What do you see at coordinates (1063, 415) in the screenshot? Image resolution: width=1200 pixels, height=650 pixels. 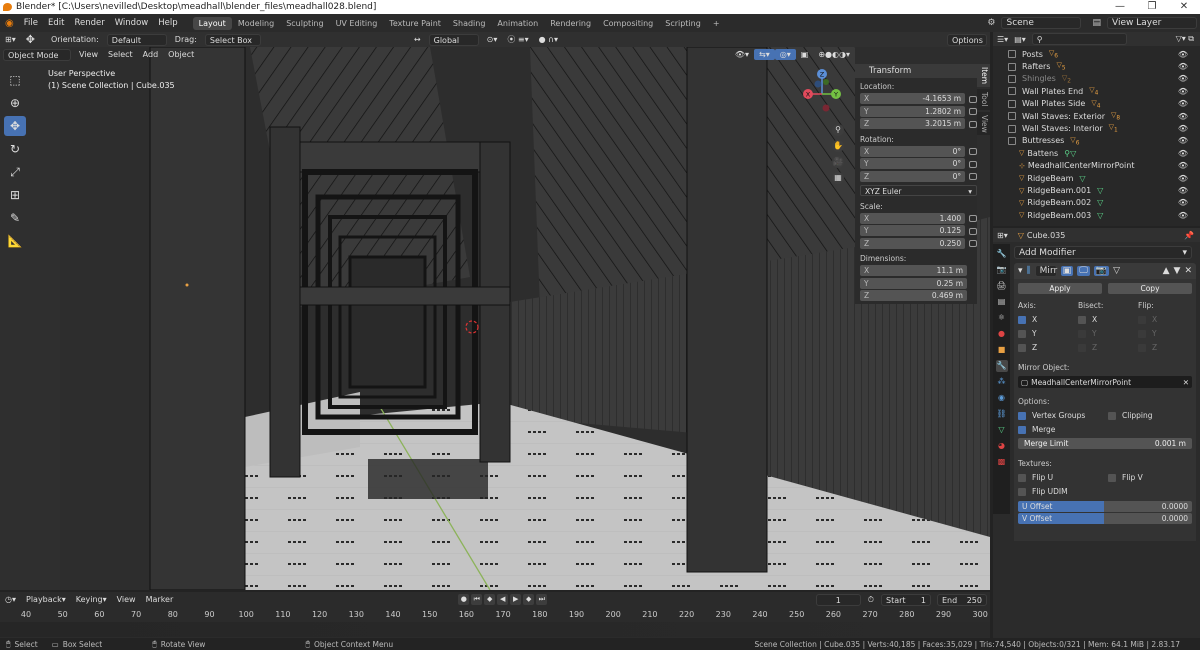 I see `vertex-groups-checkbox: Vertex Groups` at bounding box center [1063, 415].